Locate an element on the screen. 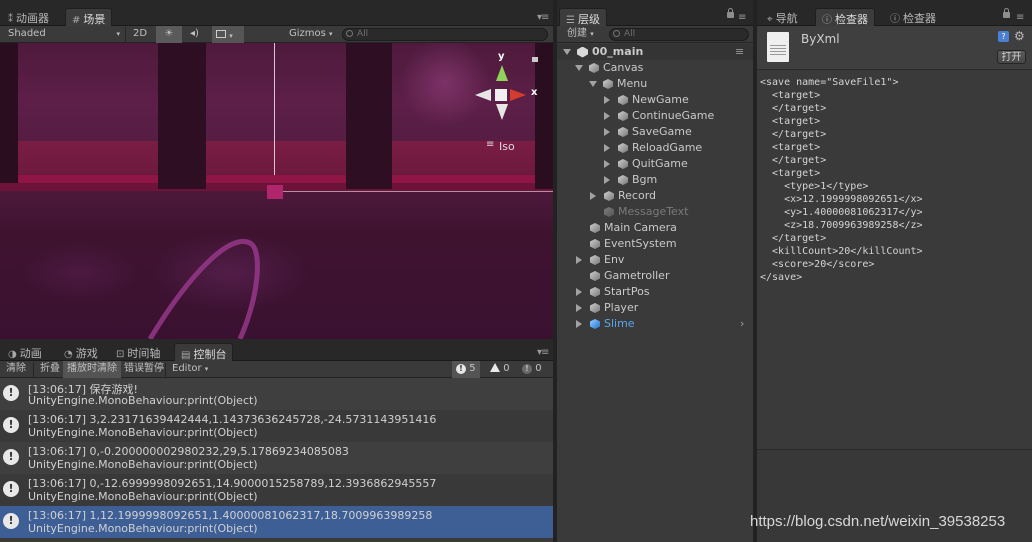 This screenshot has height=542, width=1032. hierarchy-item-slime: Slime › is located at coordinates (664, 324).